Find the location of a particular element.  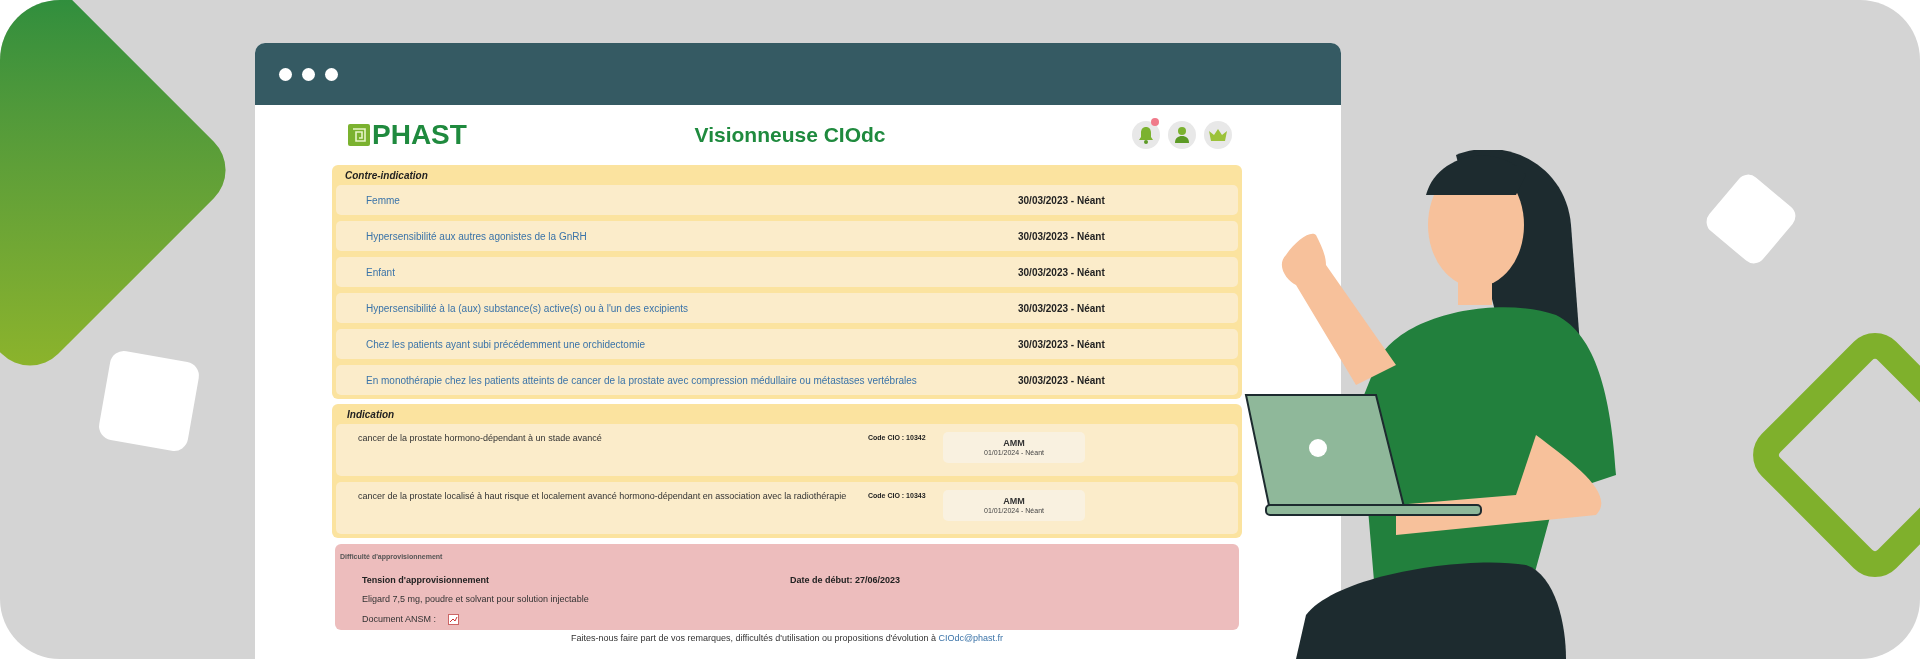

notification-button is located at coordinates (1146, 135).